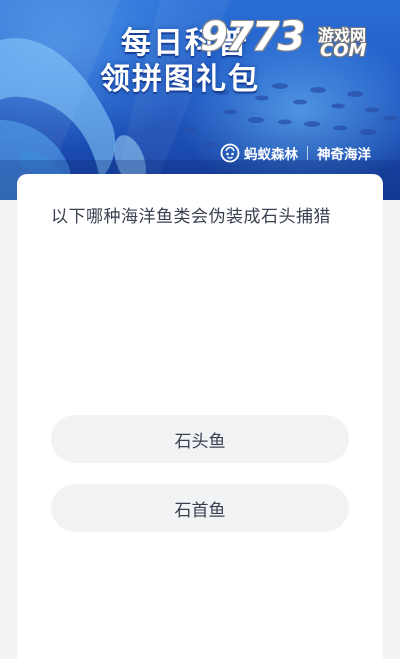  I want to click on brand-name: 蚂蚁森林, so click(271, 155).